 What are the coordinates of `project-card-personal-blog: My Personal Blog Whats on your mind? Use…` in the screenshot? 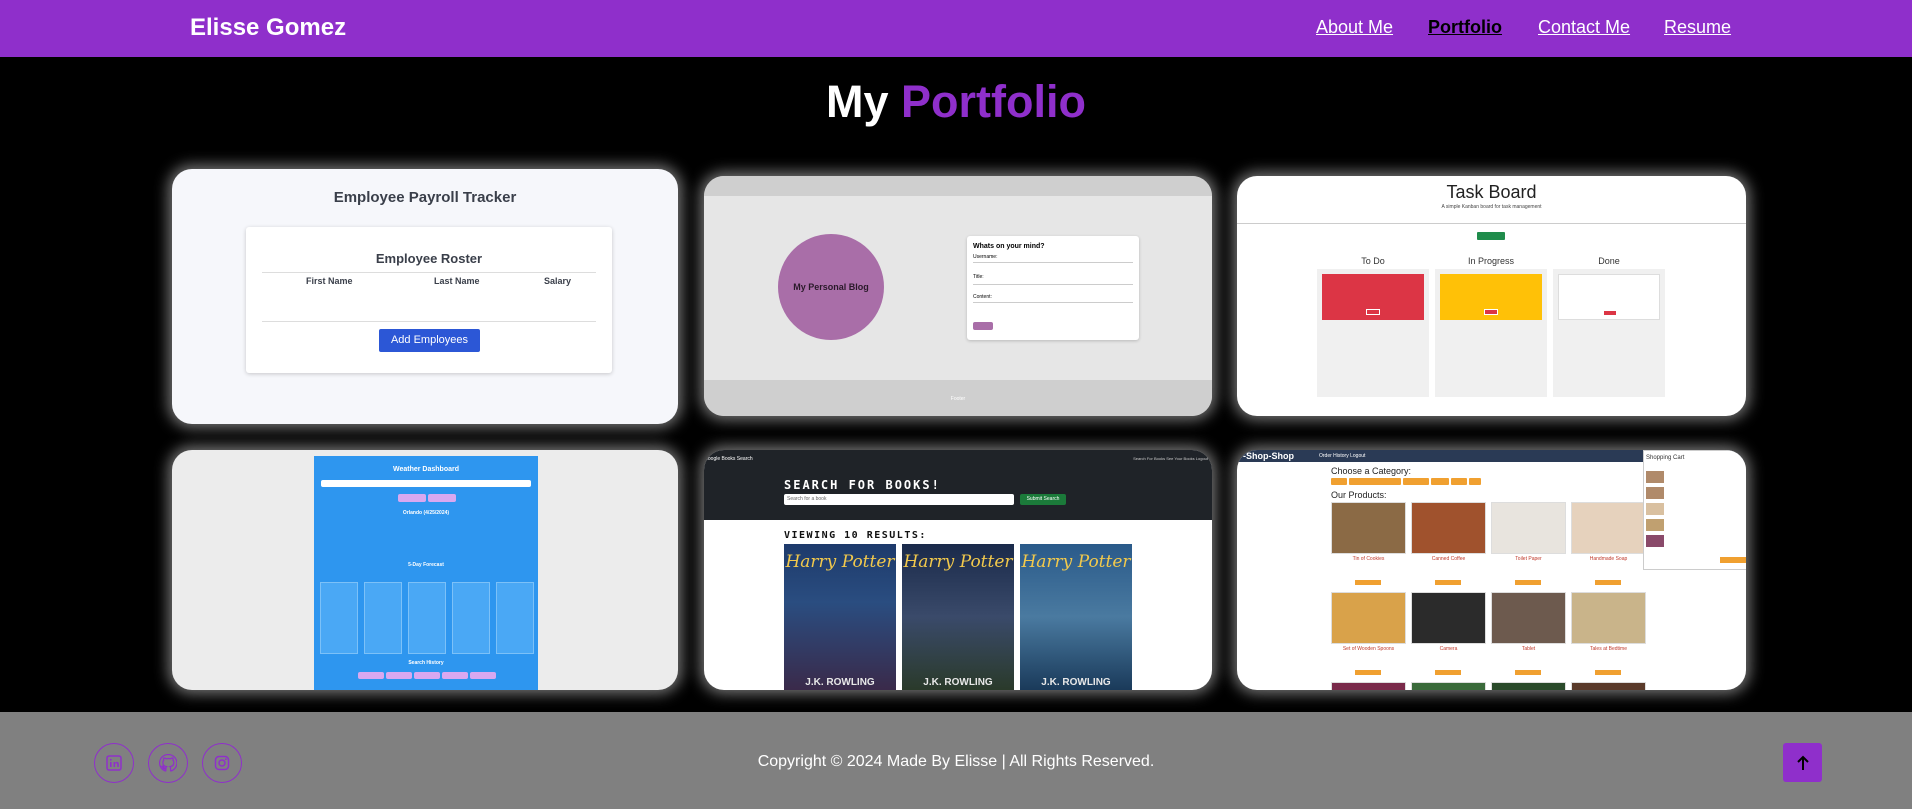 It's located at (958, 296).